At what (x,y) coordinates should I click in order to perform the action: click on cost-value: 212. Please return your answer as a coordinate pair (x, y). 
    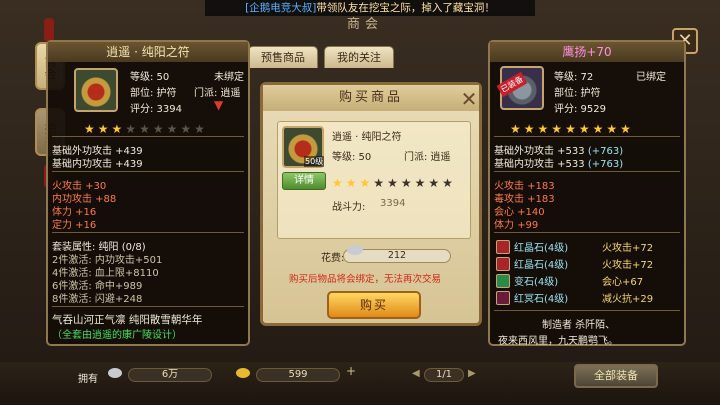
    Looking at the image, I should click on (397, 255).